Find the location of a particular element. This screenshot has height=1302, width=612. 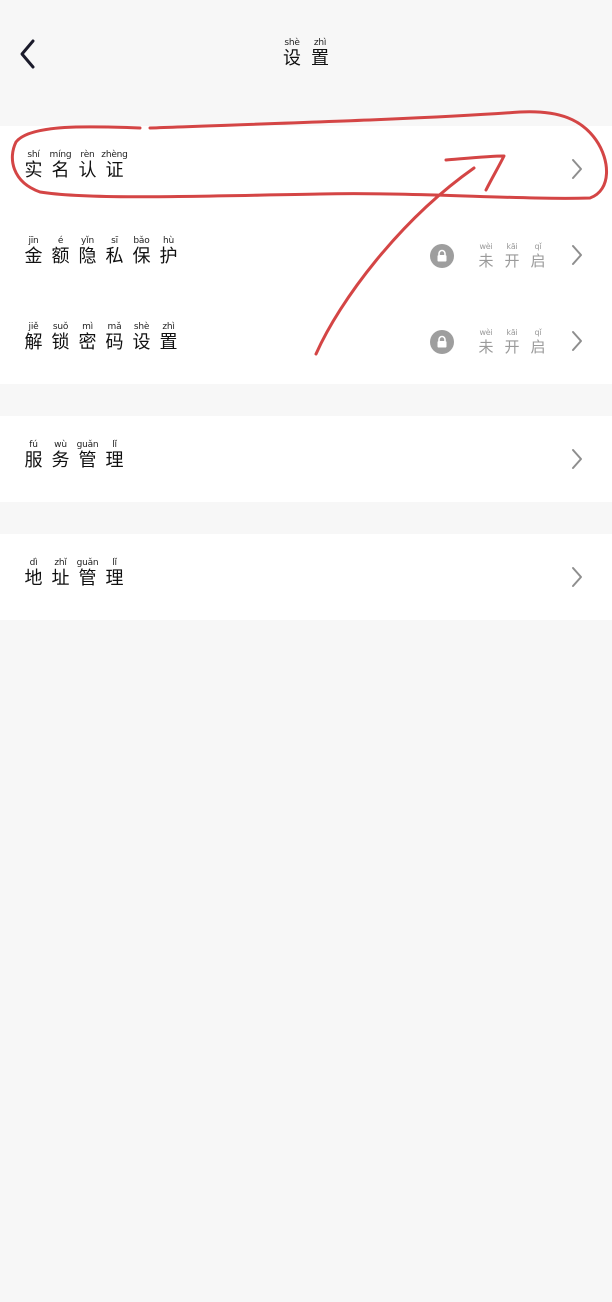

pinyin: bǎo is located at coordinates (141, 241).